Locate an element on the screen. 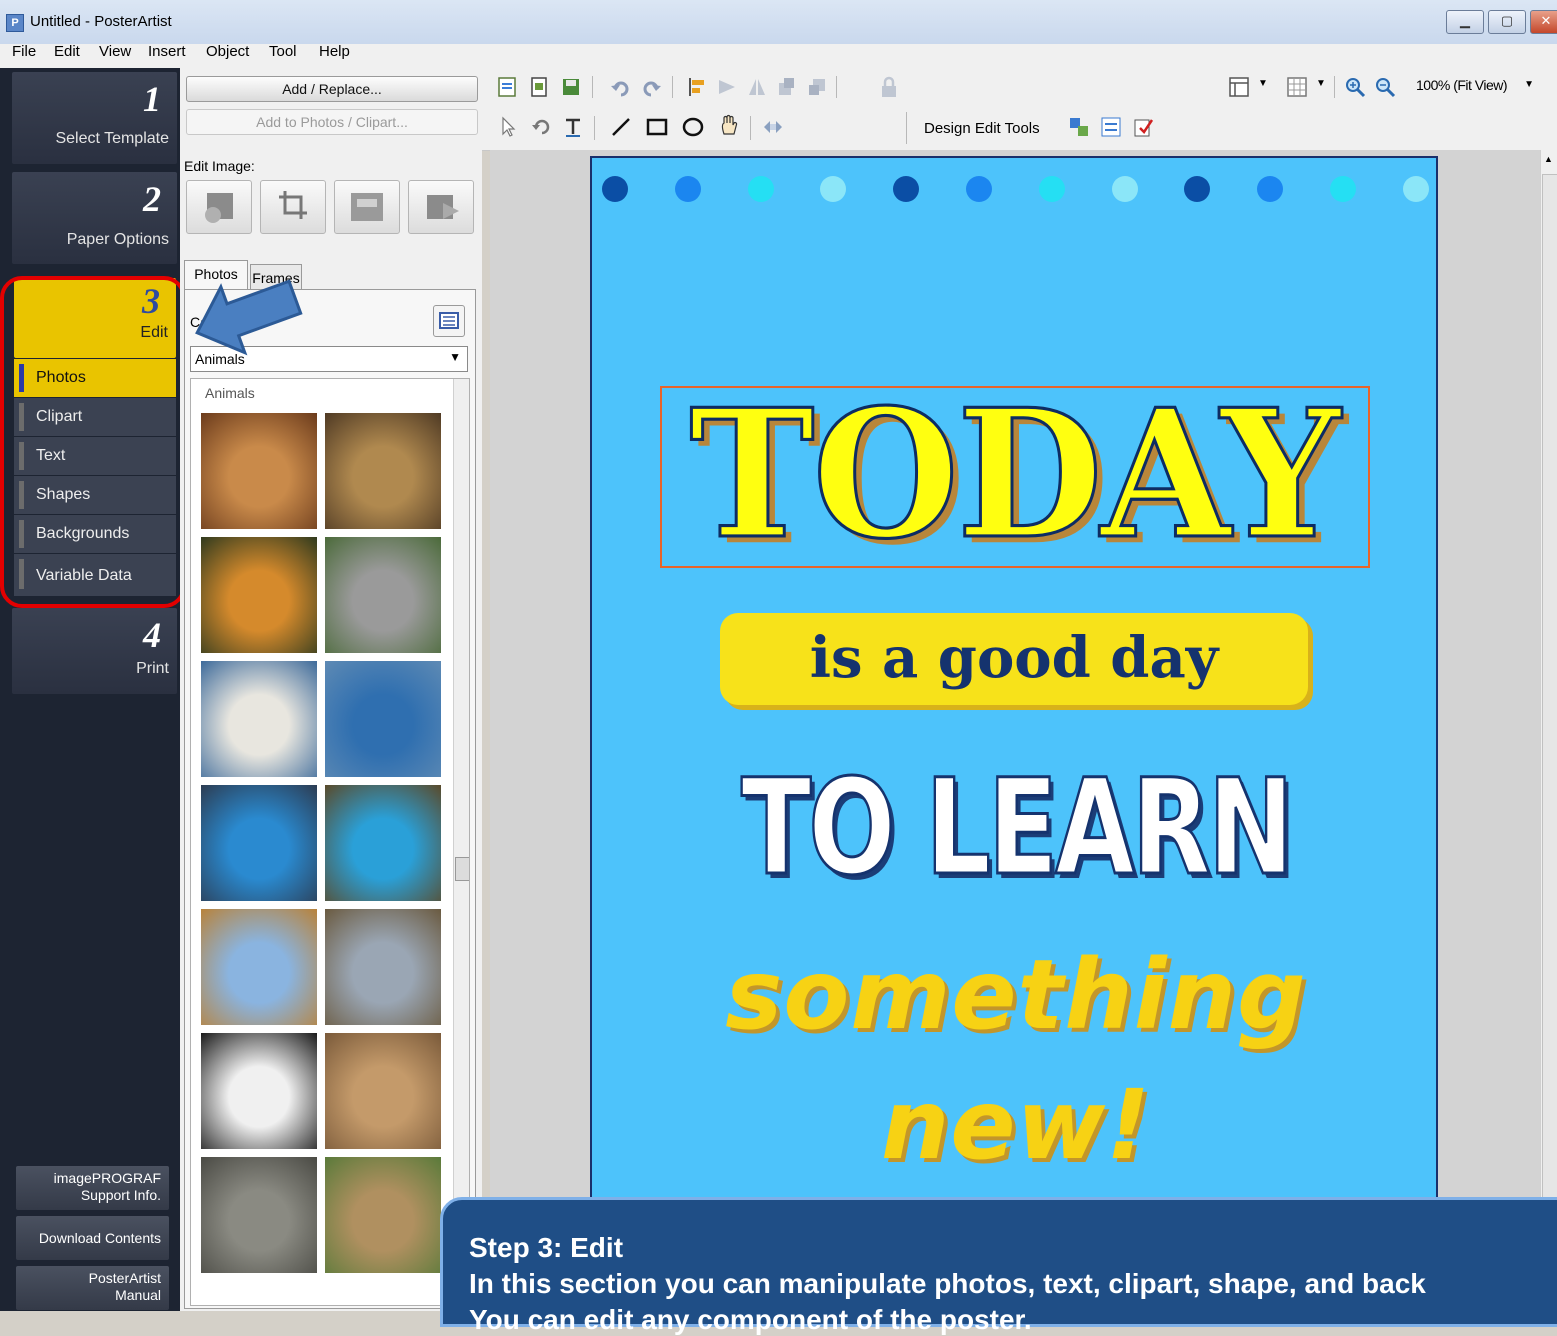 The image size is (1557, 1336). image-adjust-button is located at coordinates (219, 207).